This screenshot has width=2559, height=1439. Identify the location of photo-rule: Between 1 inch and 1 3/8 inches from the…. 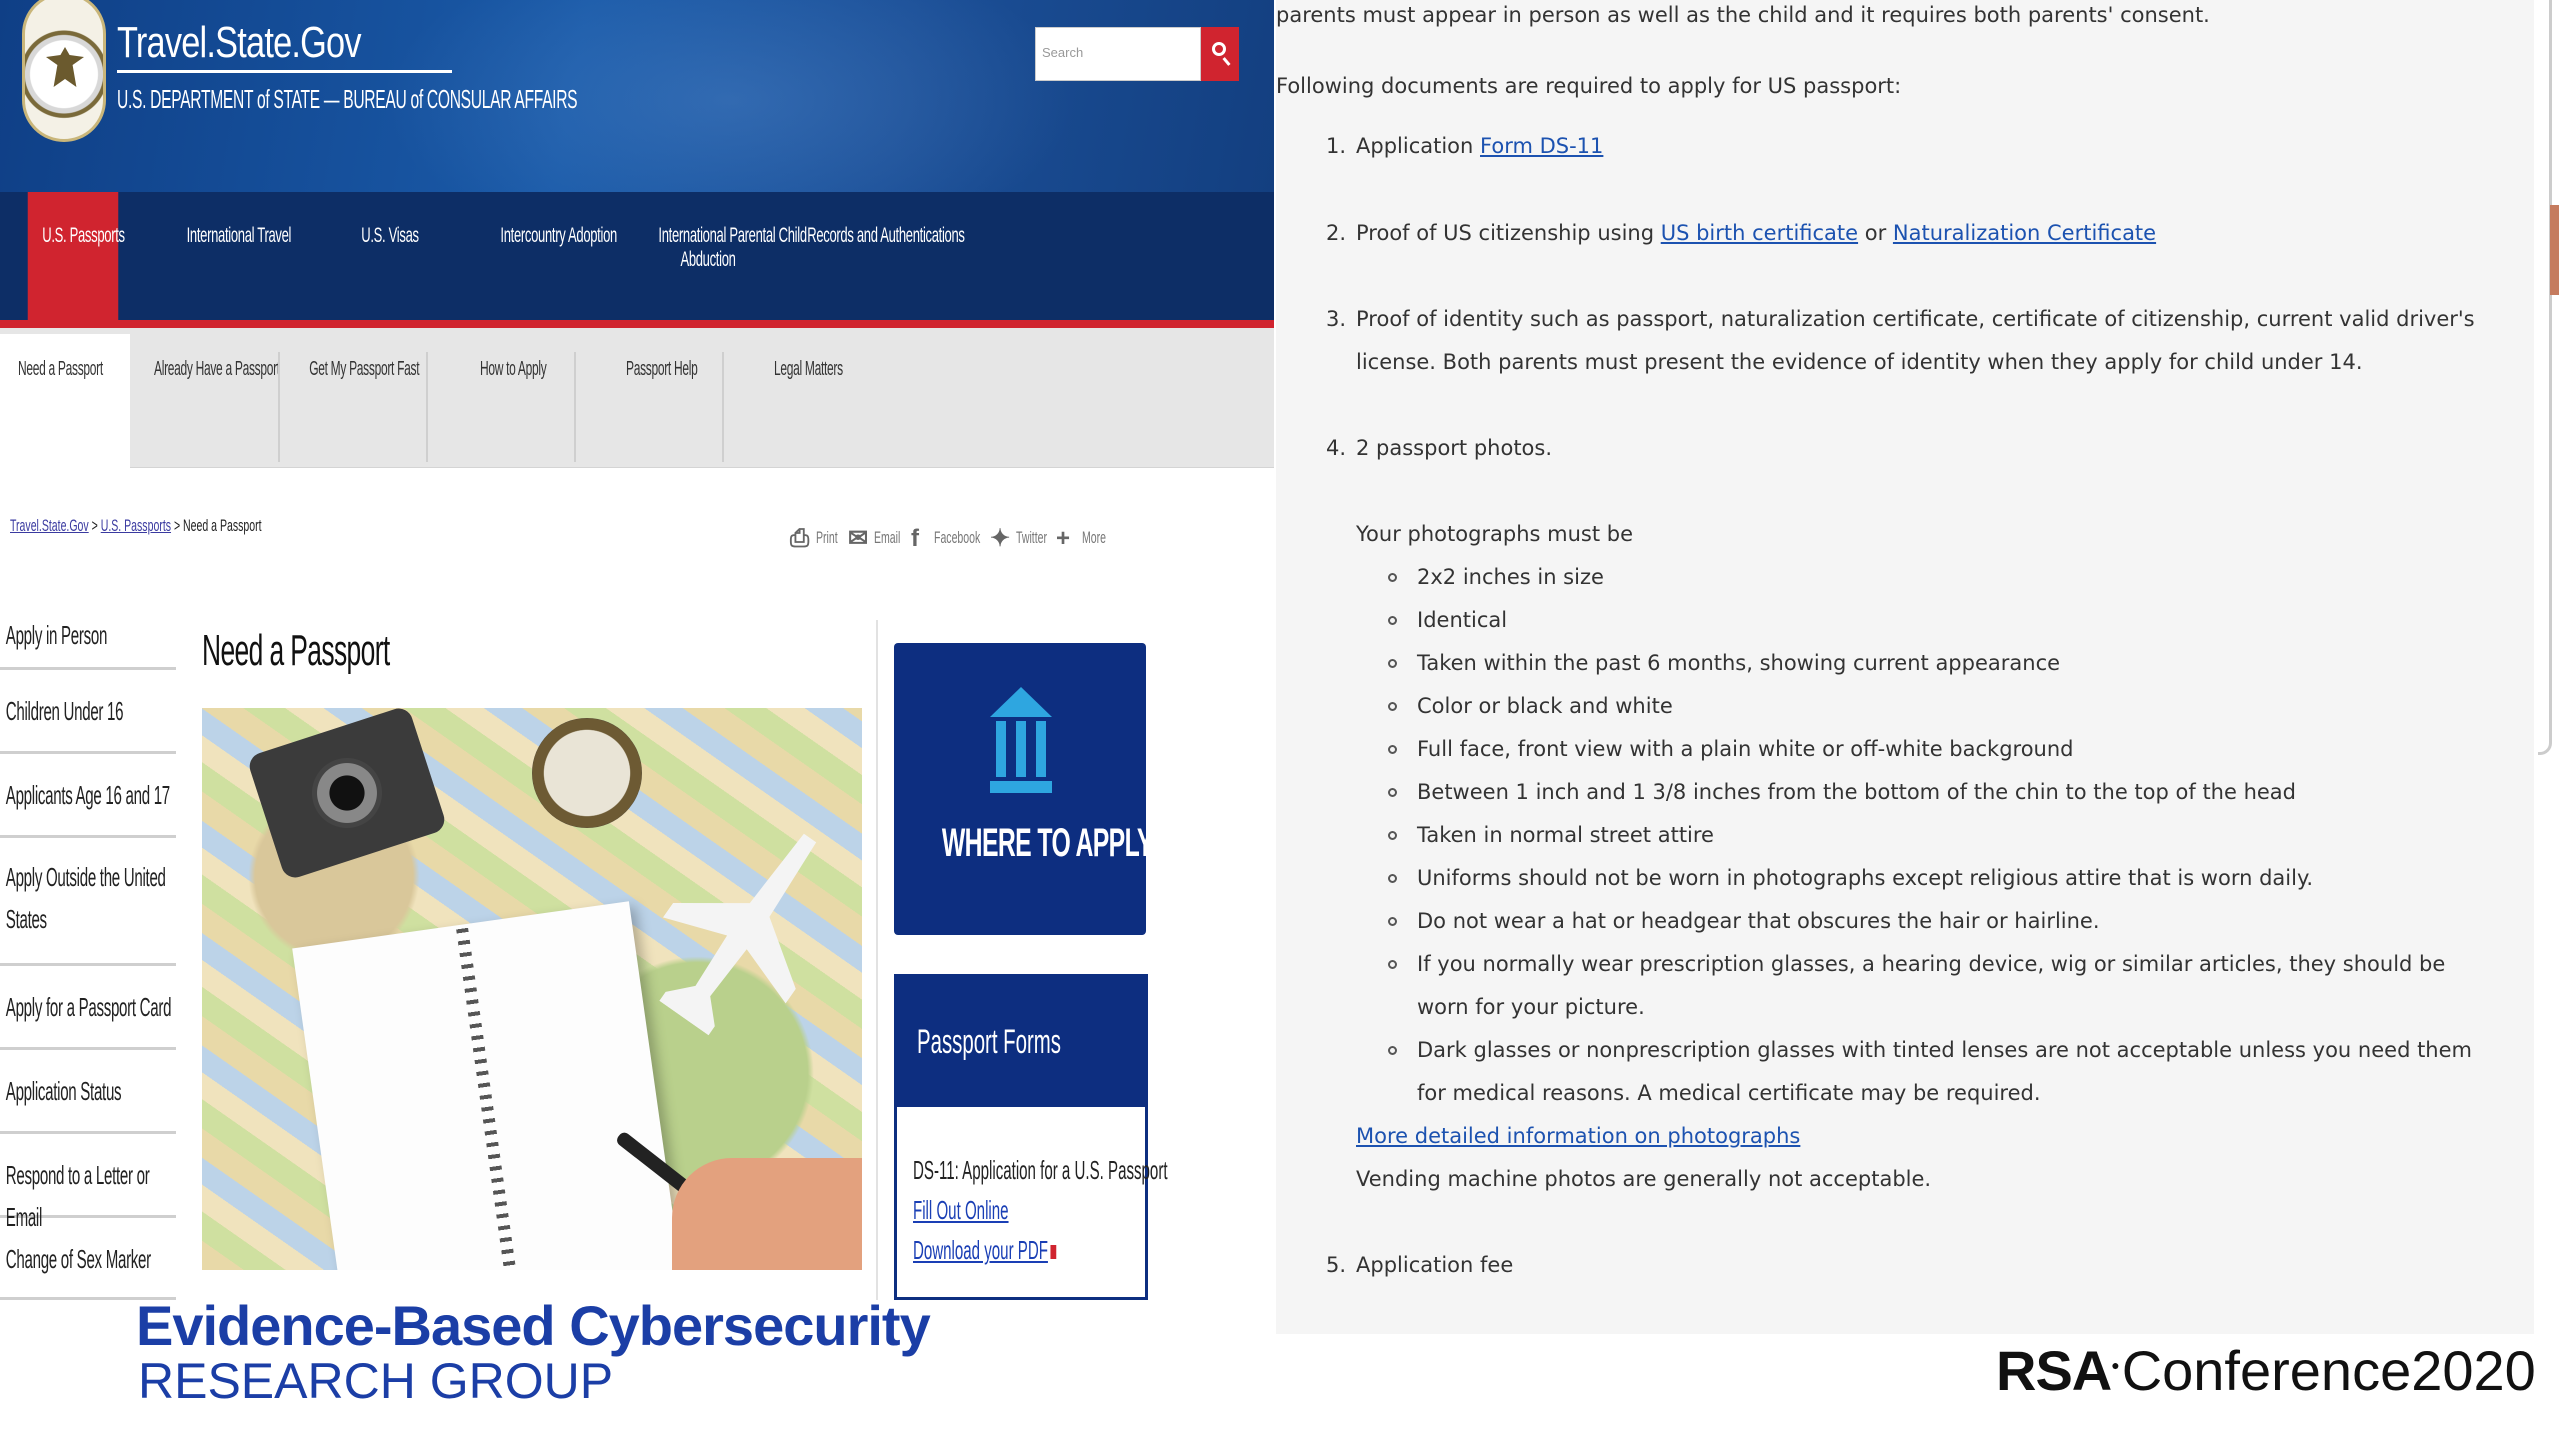
(1857, 792).